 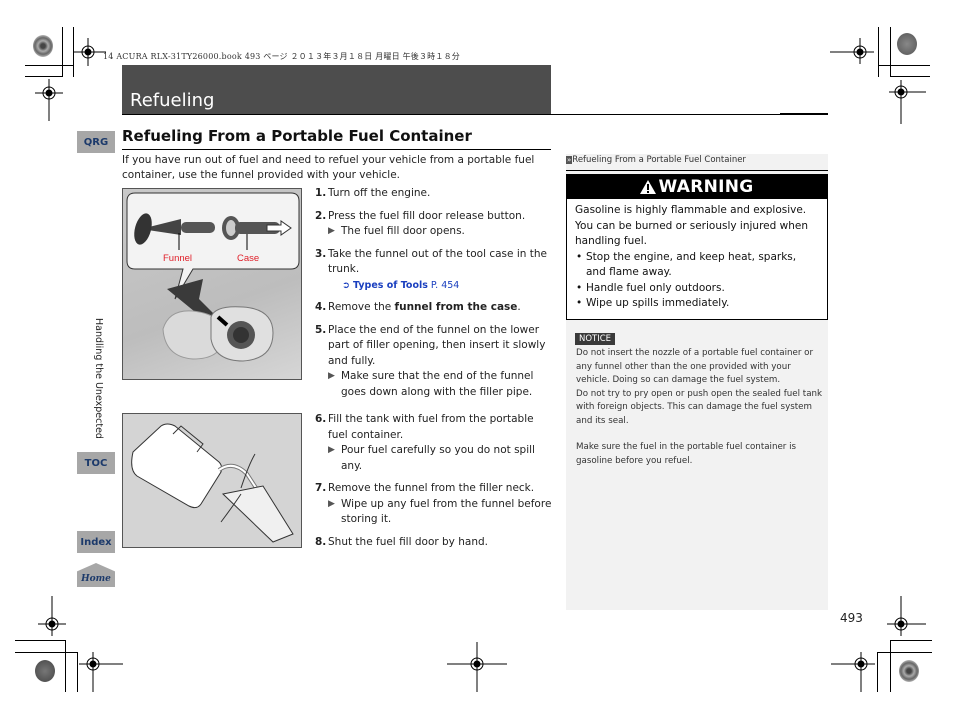 I want to click on warning-title: WARNING, so click(x=706, y=187).